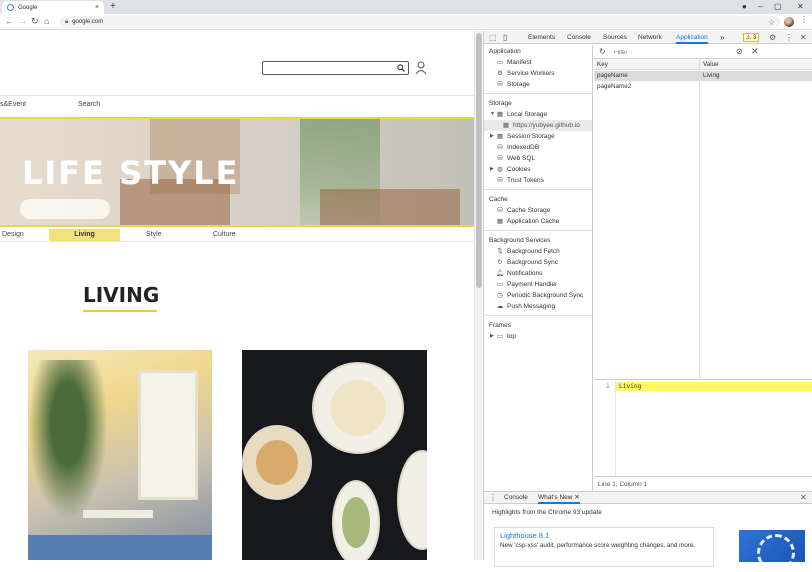  Describe the element at coordinates (760, 6) in the screenshot. I see `minimize-icon: –` at that location.